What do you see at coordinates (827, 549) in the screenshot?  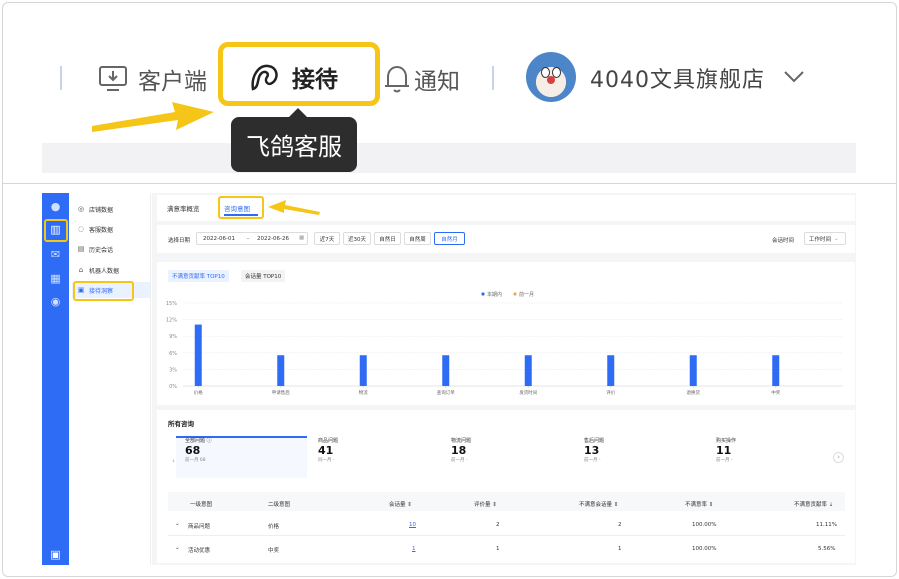 I see `cell-contrib: 5.56%` at bounding box center [827, 549].